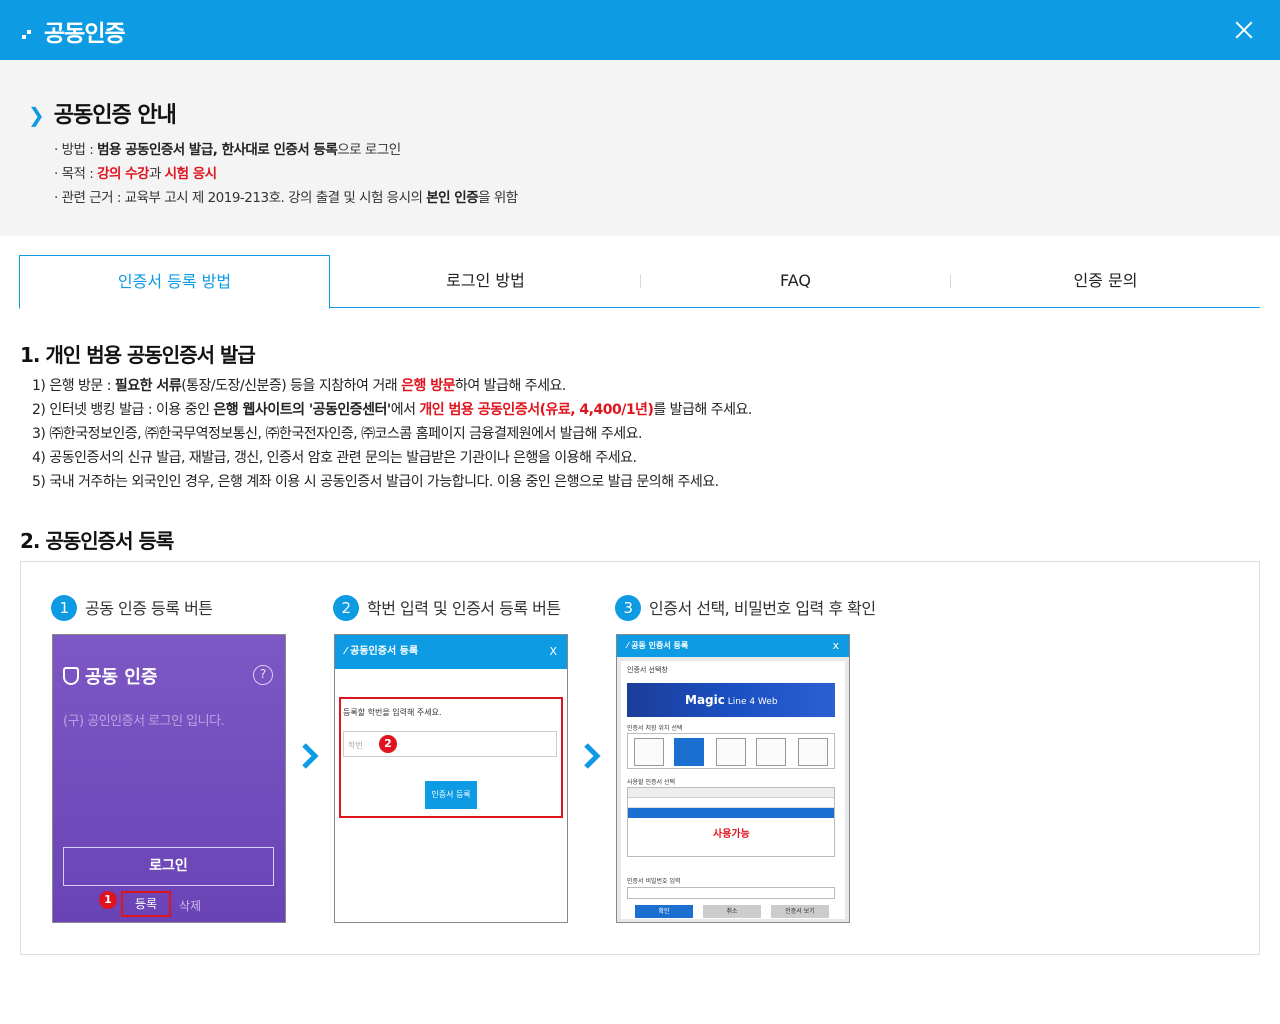 The image size is (1280, 1024). Describe the element at coordinates (733, 646) in the screenshot. I see `shot3-header: ⁄ 공동 인증서 등록 x` at that location.